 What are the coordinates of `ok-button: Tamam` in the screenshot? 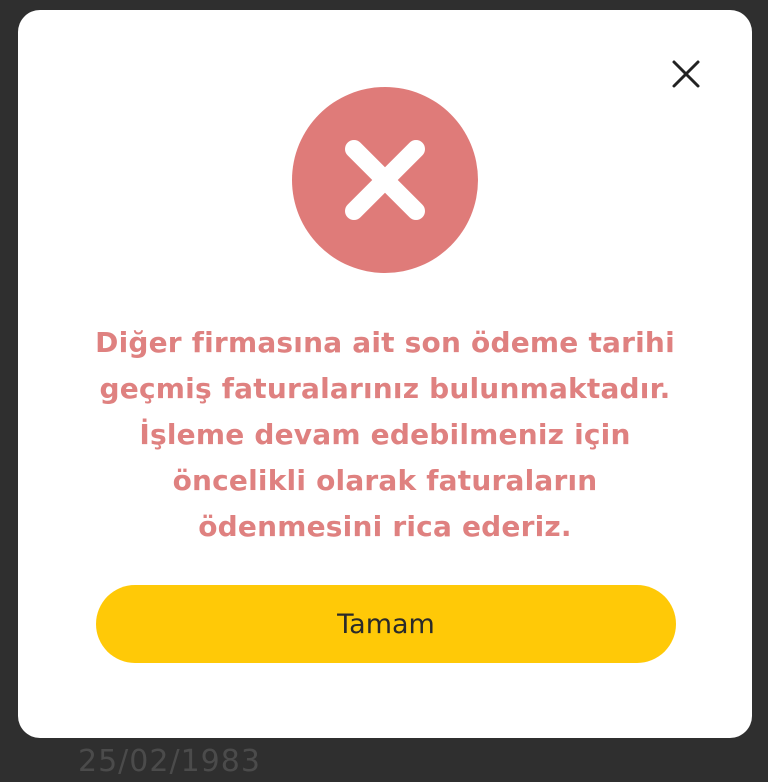 It's located at (386, 624).